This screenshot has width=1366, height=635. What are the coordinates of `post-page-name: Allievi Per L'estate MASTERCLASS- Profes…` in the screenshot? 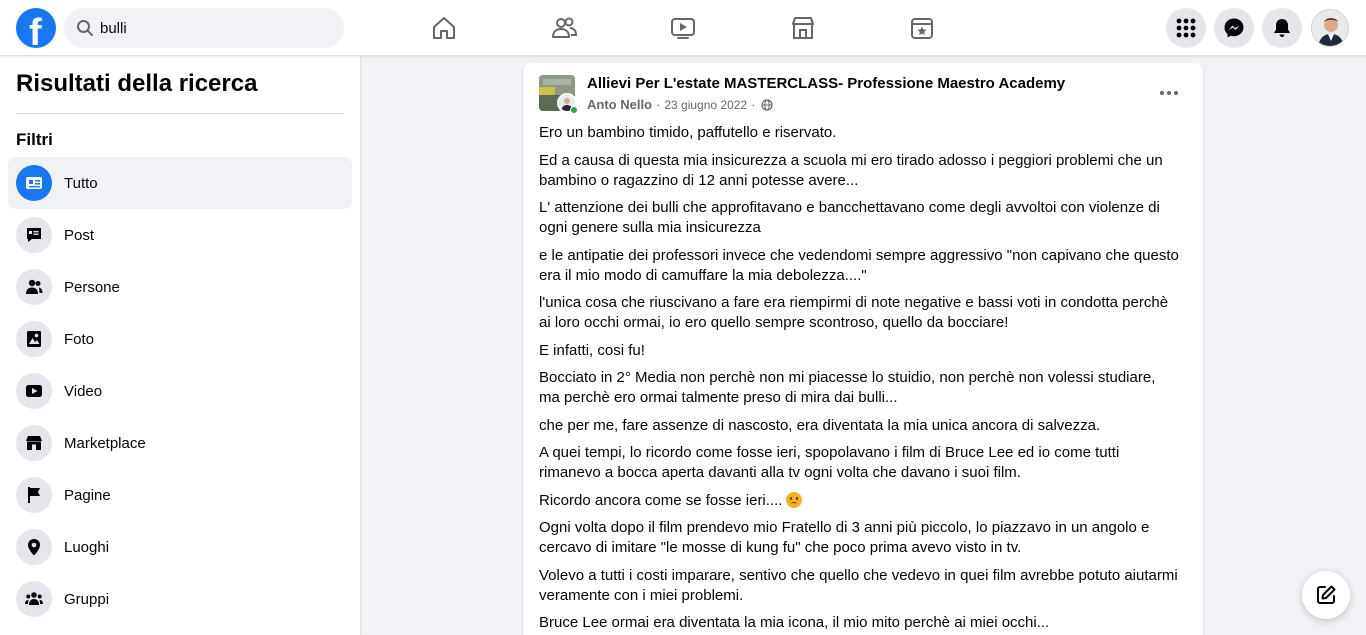 It's located at (826, 83).